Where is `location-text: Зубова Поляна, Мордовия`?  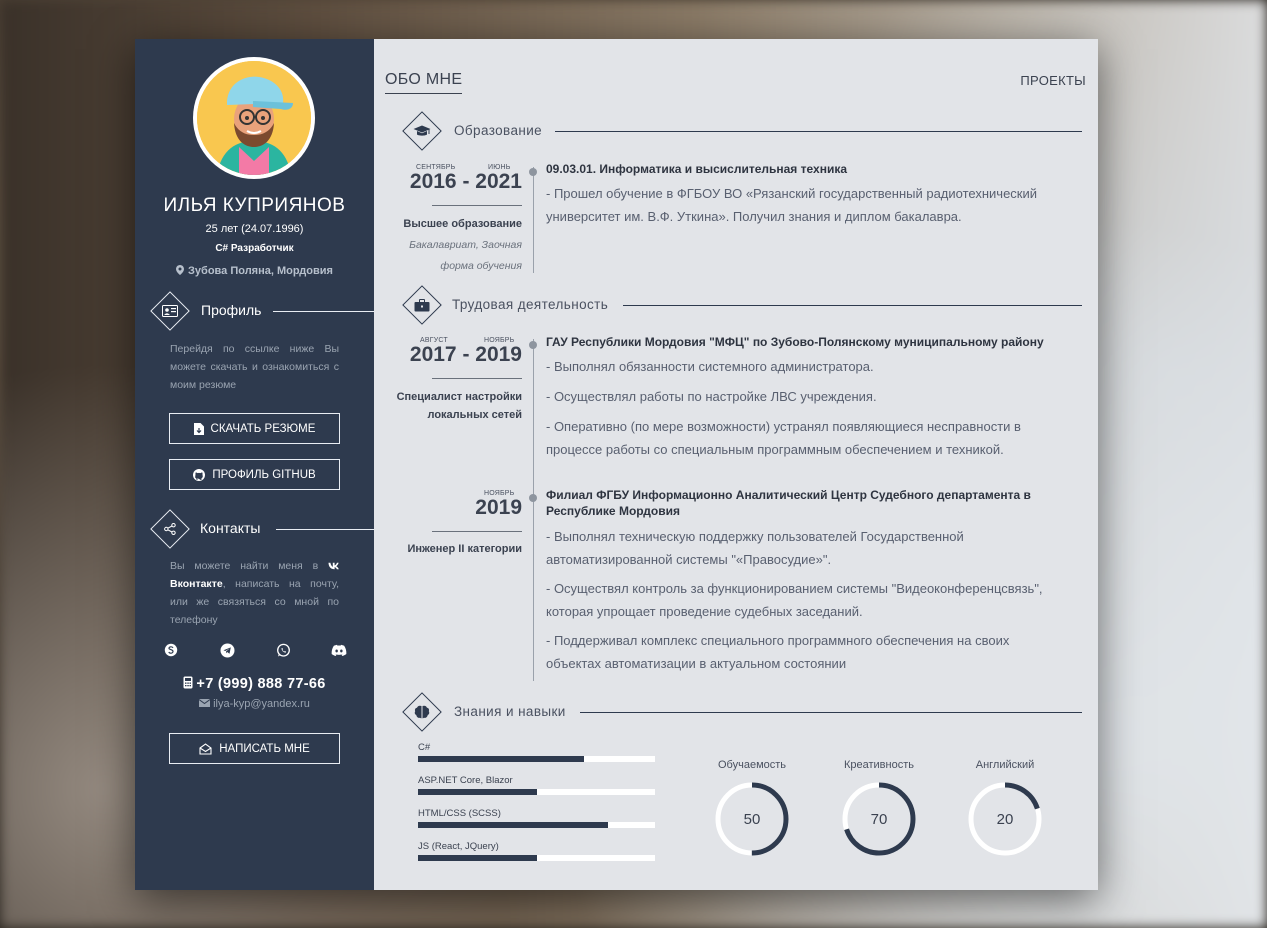 location-text: Зубова Поляна, Мордовия is located at coordinates (260, 271).